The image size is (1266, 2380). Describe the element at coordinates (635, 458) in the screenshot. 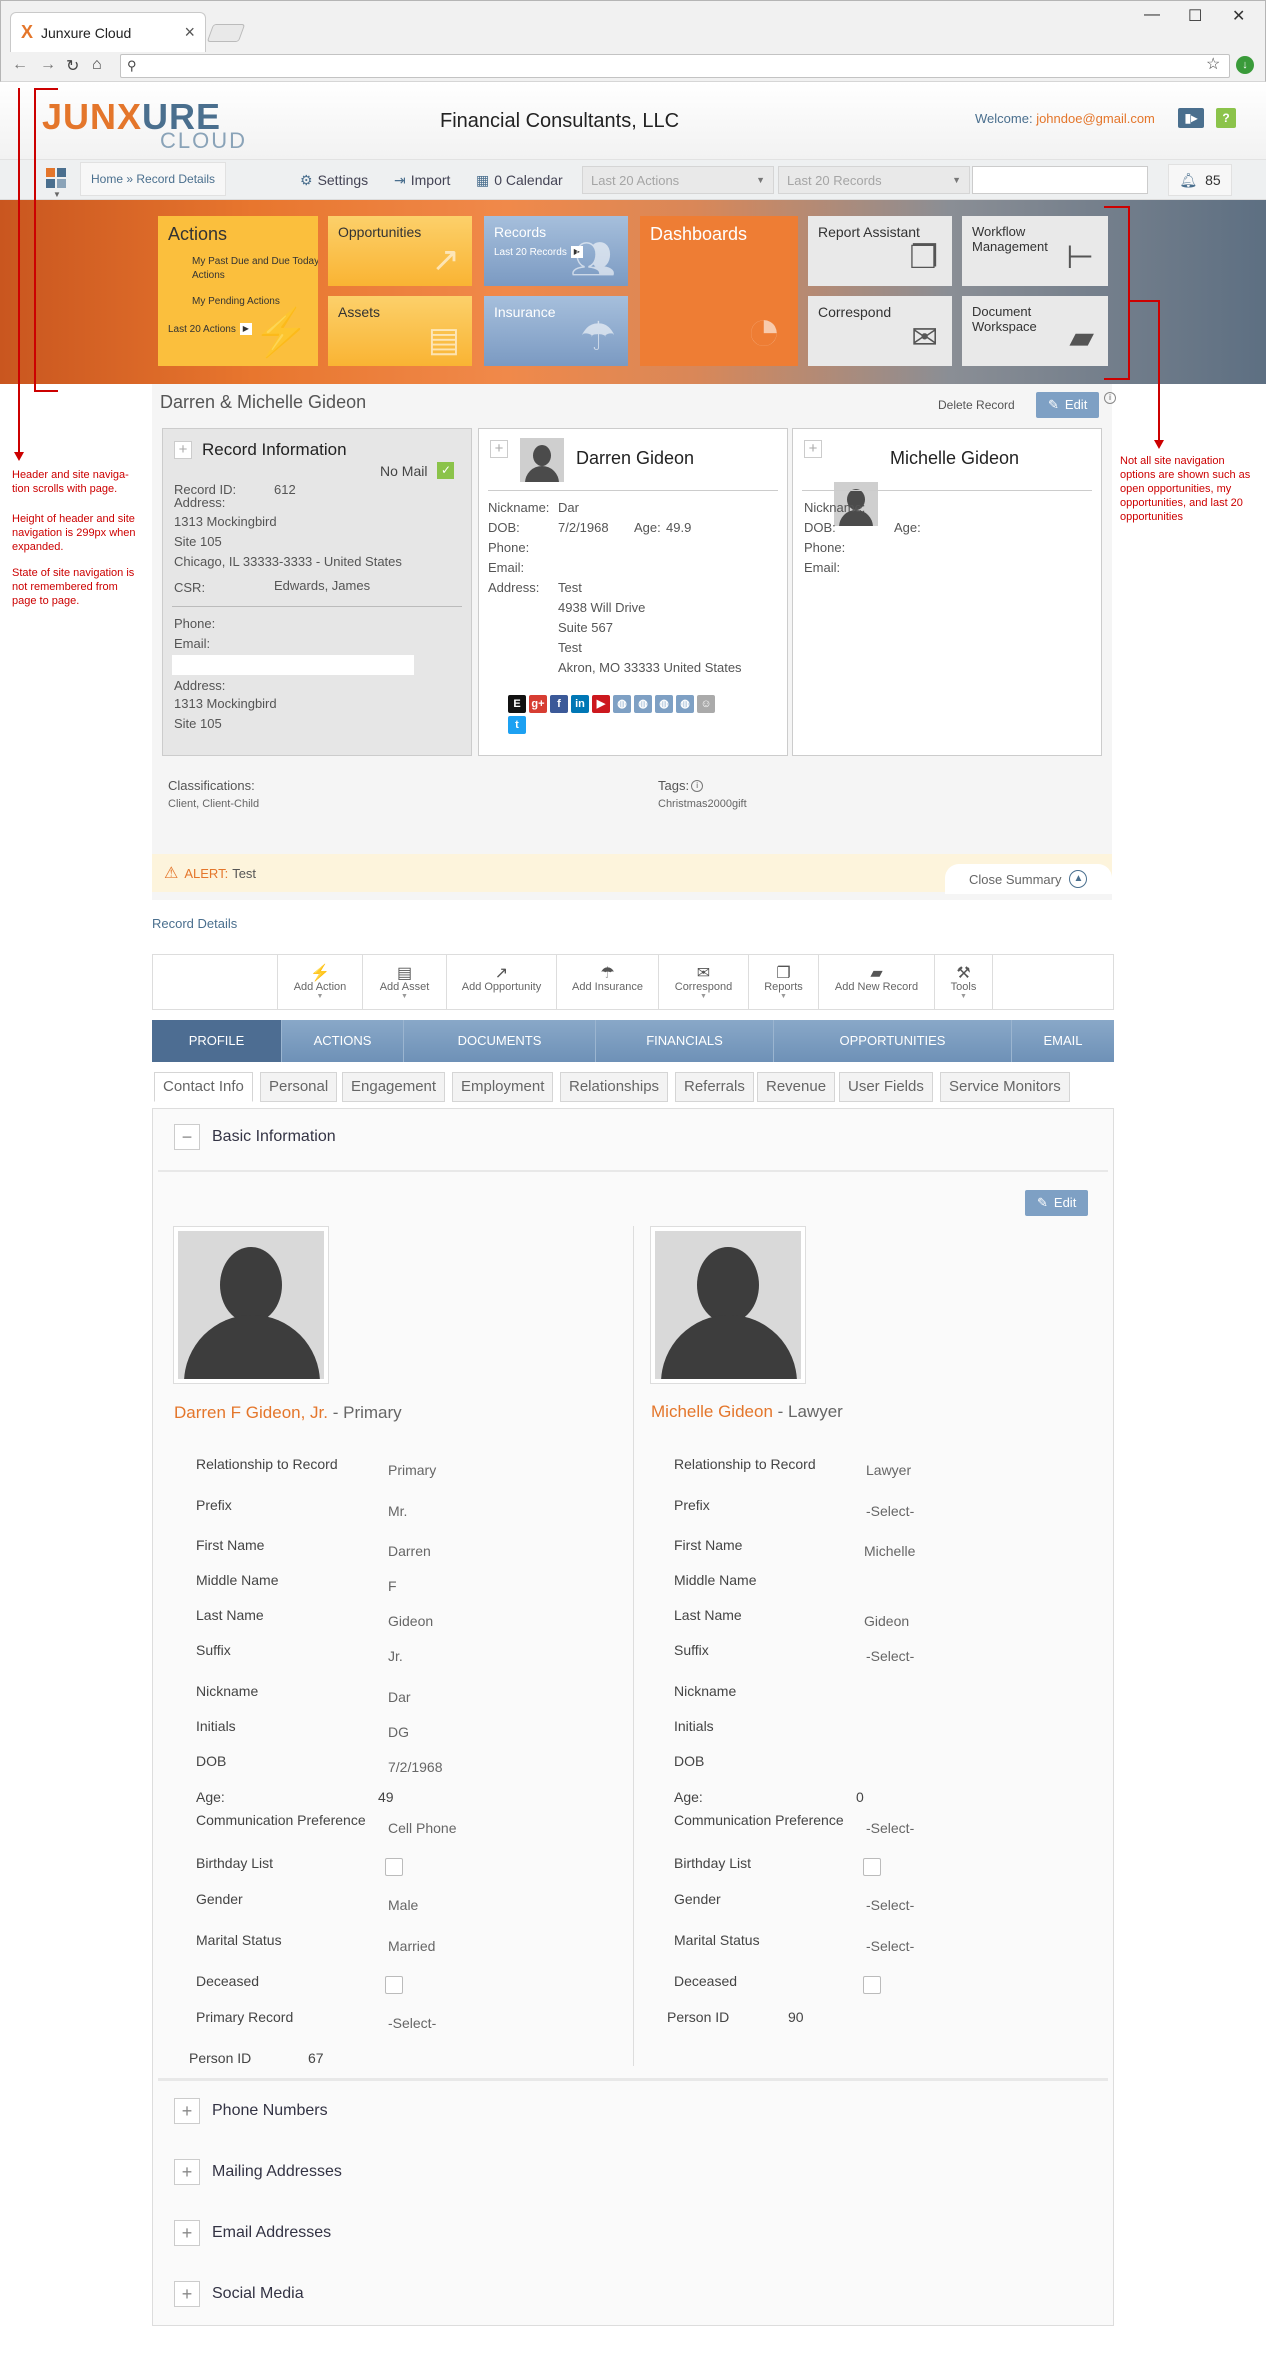

I see `person-name: Darren Gideon` at that location.